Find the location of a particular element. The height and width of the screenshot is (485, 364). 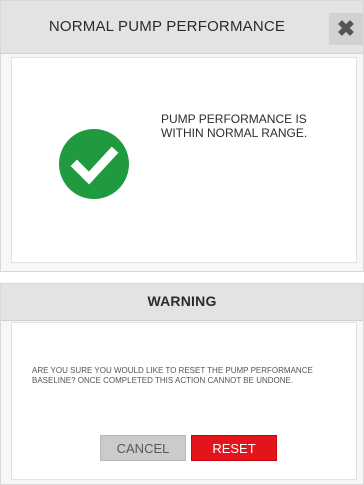

checkmark-circle-icon is located at coordinates (94, 164).